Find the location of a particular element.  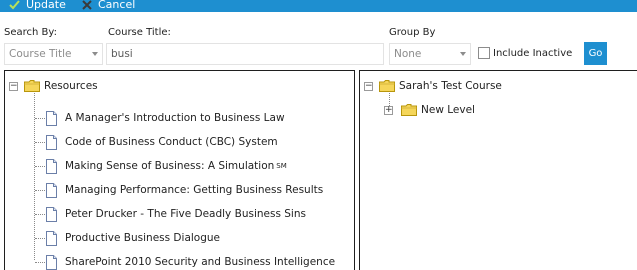

update-button: Update is located at coordinates (37, 6).